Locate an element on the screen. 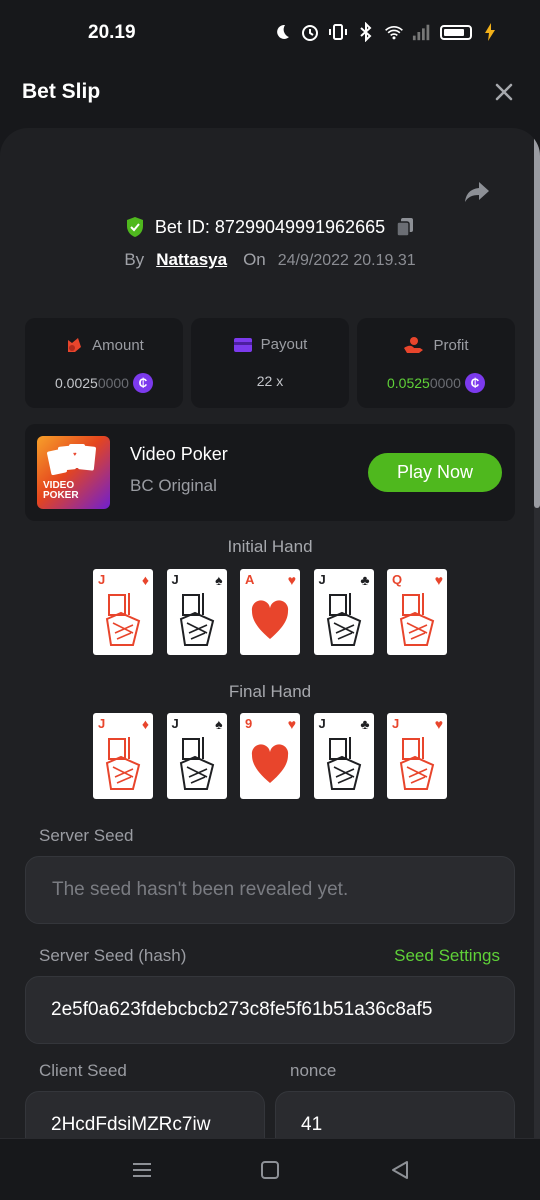 The width and height of the screenshot is (540, 1200). byline: By Nattasya On 24/9/2022 20.19.31 is located at coordinates (270, 260).